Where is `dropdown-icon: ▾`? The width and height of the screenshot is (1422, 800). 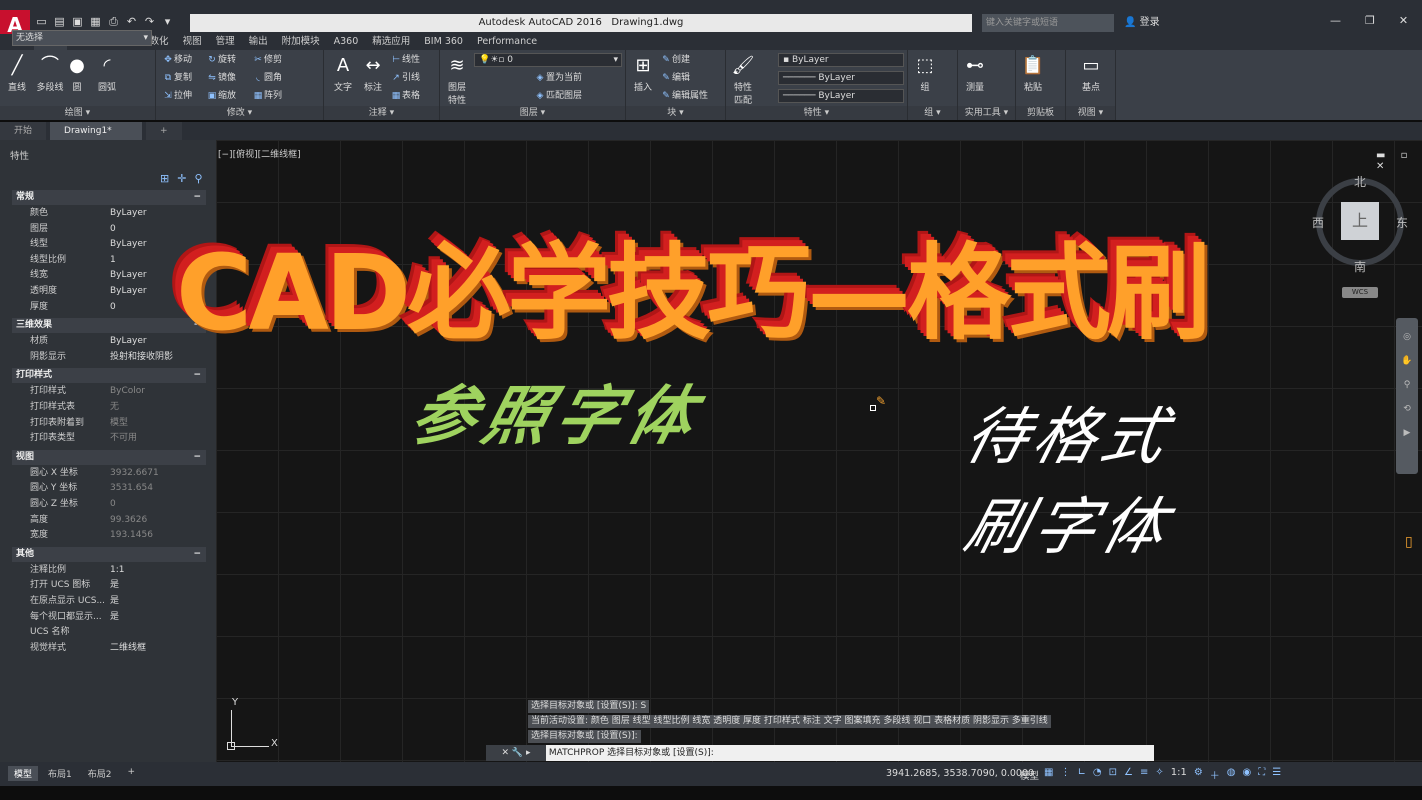
dropdown-icon: ▾ is located at coordinates (167, 21).